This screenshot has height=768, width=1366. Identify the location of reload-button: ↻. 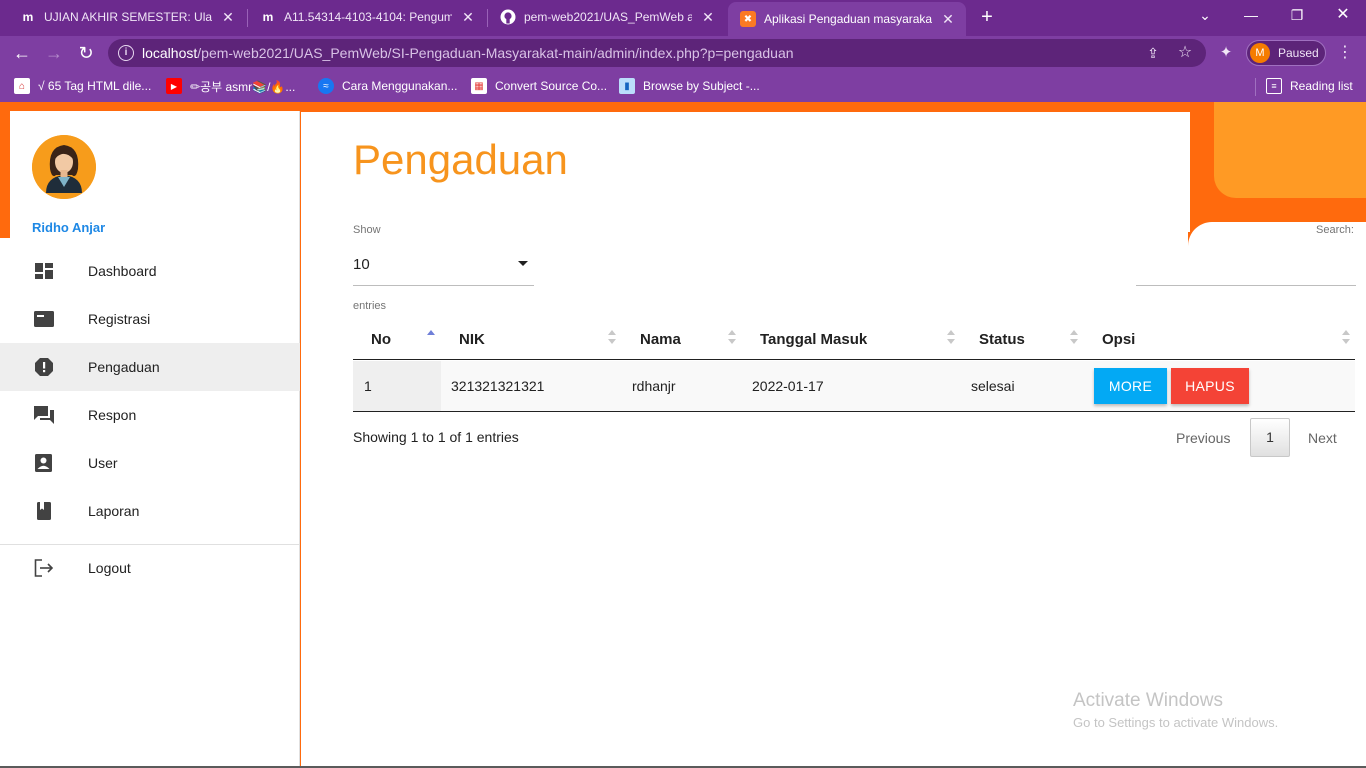
(86, 53).